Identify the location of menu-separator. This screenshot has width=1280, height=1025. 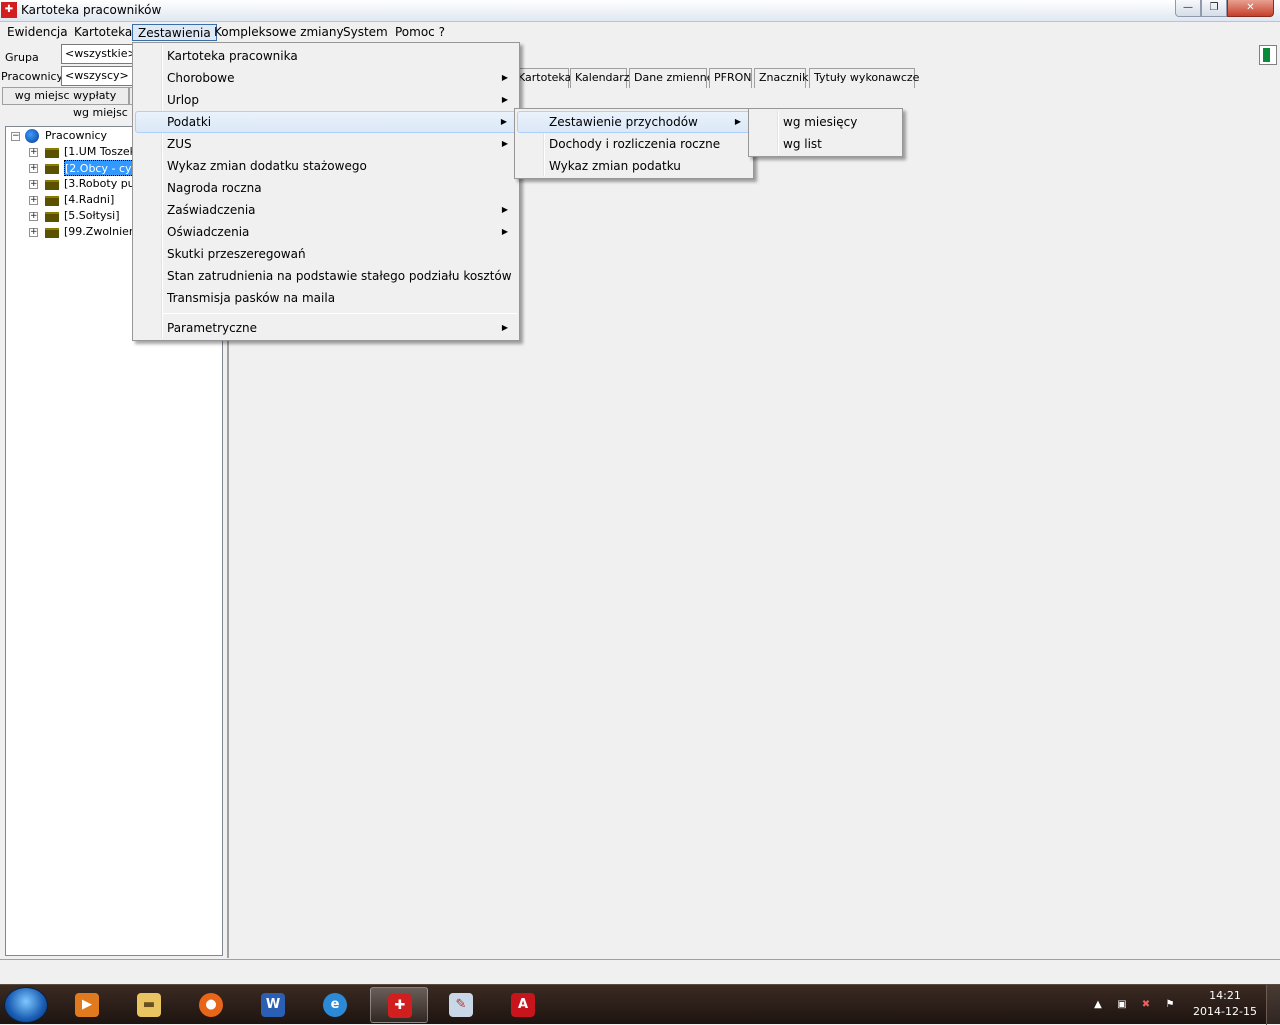
(340, 313).